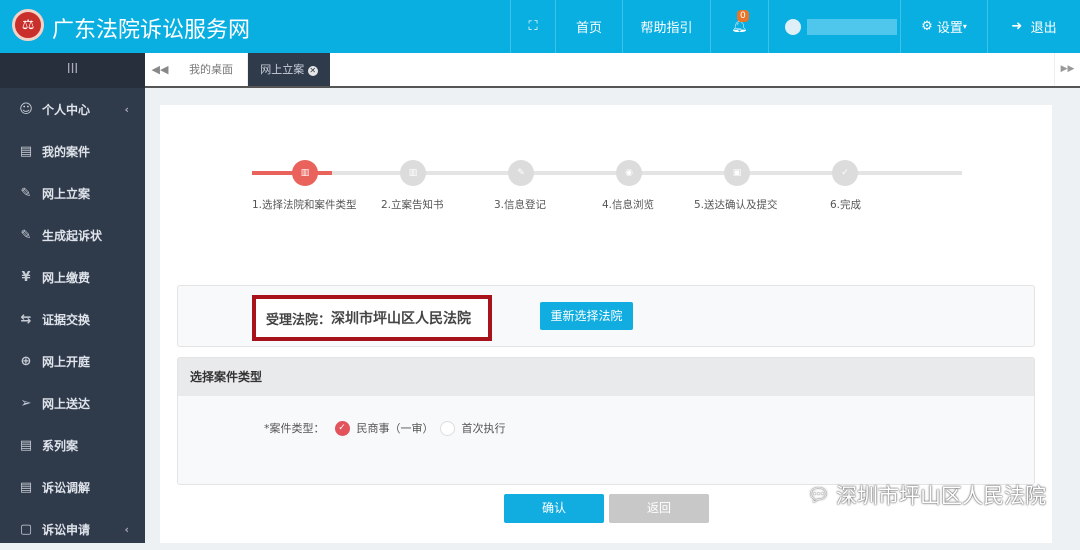 The height and width of the screenshot is (550, 1080). I want to click on logout-button: ➜ 退出, so click(1033, 26).